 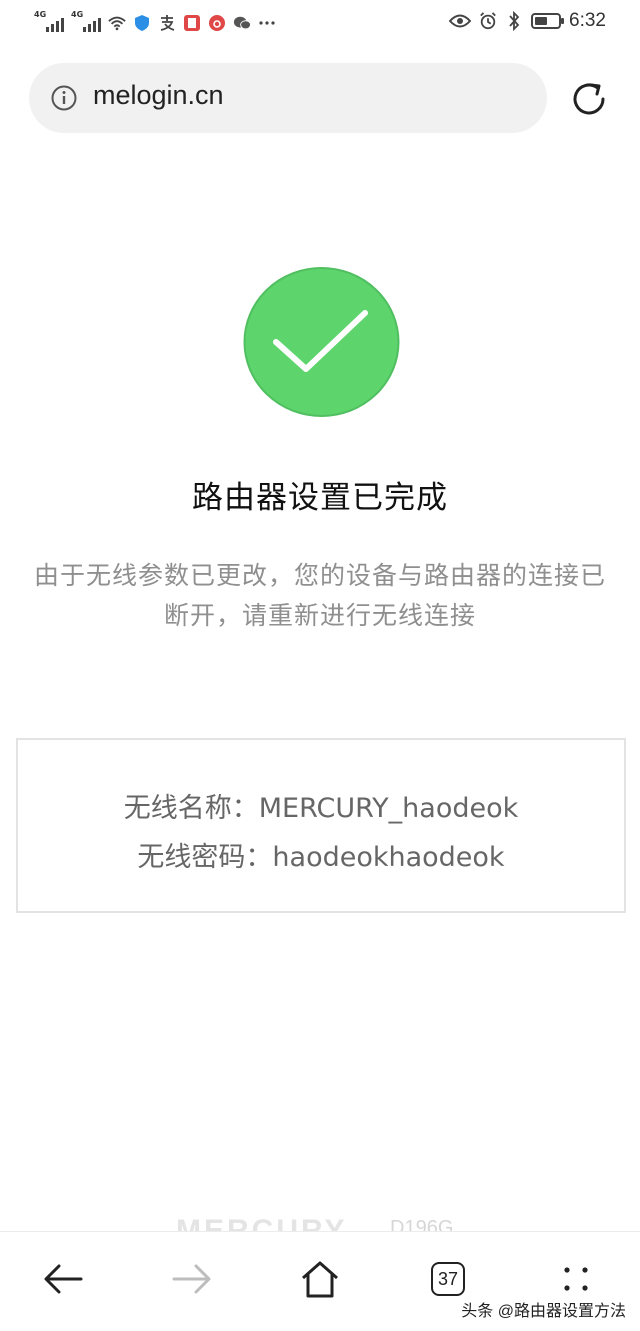 I want to click on home-icon, so click(x=320, y=1279).